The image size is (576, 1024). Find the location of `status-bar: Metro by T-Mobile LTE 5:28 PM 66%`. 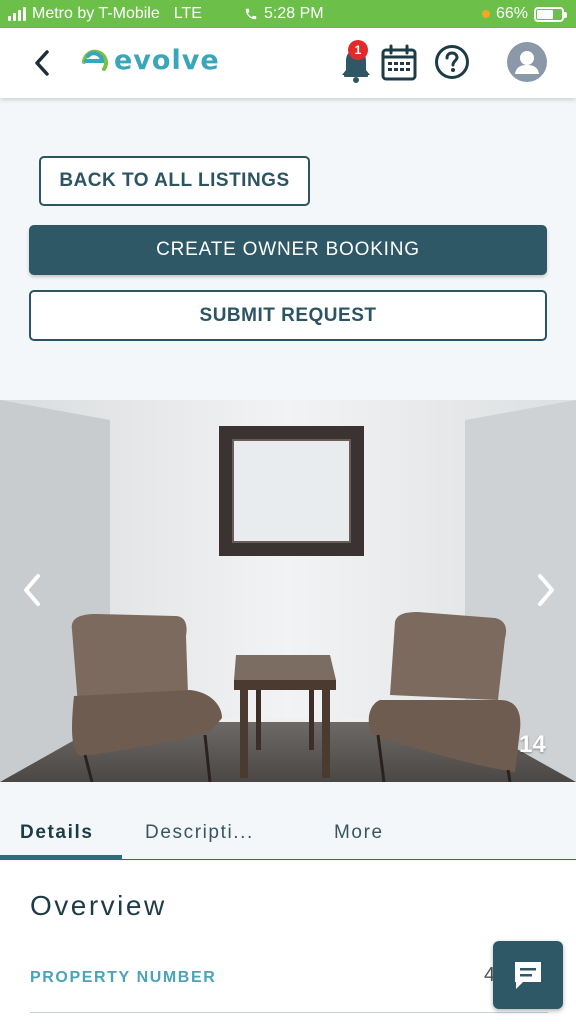

status-bar: Metro by T-Mobile LTE 5:28 PM 66% is located at coordinates (288, 14).